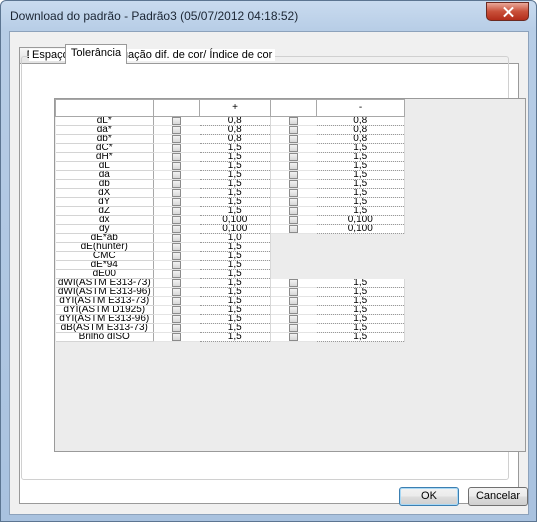 This screenshot has width=537, height=522. I want to click on table-row: da 1,5 1,5, so click(230, 175).